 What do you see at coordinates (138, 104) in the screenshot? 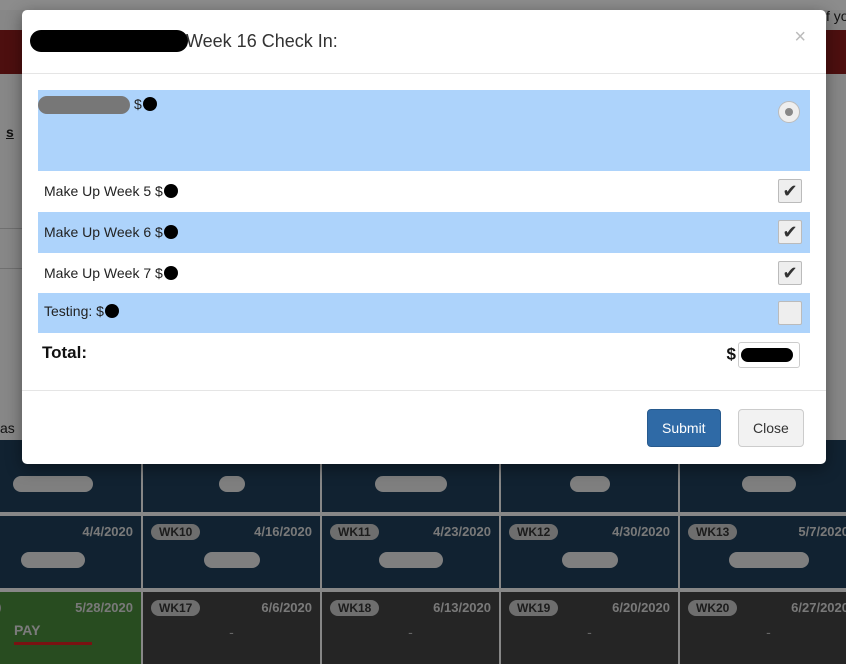
I see `fee-label: $` at bounding box center [138, 104].